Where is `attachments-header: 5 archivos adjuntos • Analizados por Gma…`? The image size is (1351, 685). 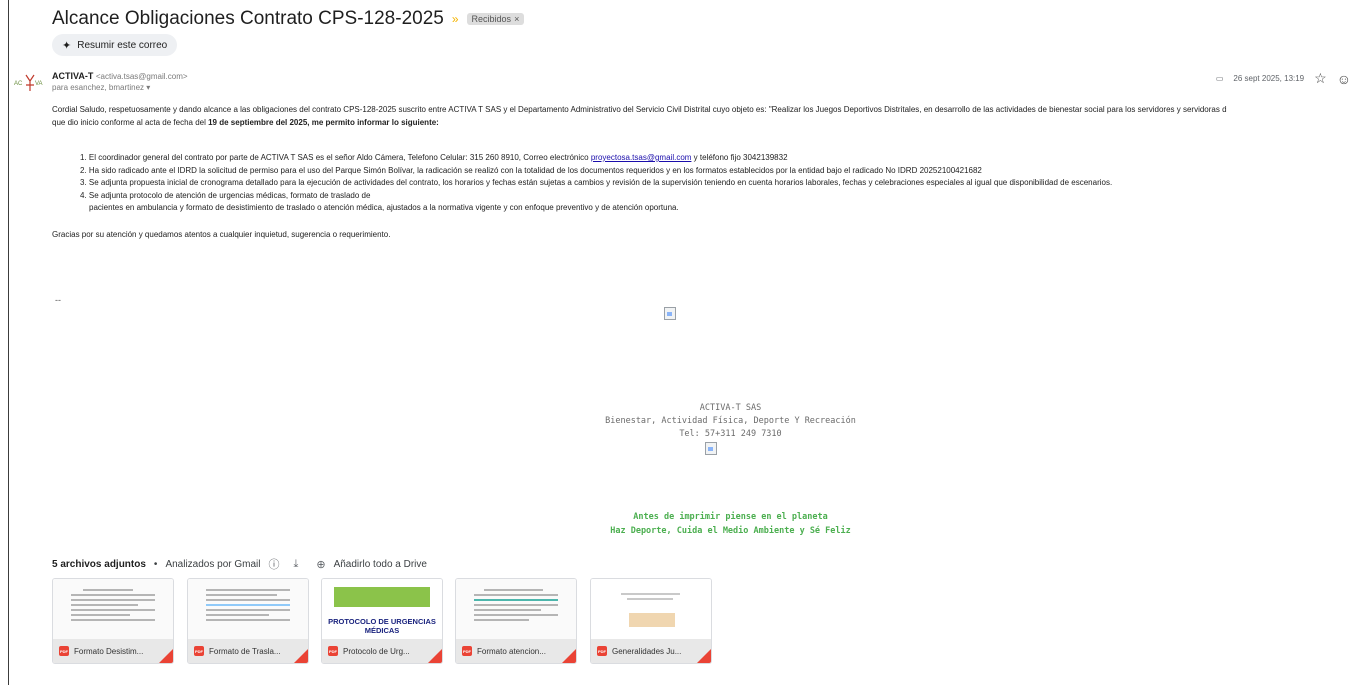 attachments-header: 5 archivos adjuntos • Analizados por Gma… is located at coordinates (239, 564).